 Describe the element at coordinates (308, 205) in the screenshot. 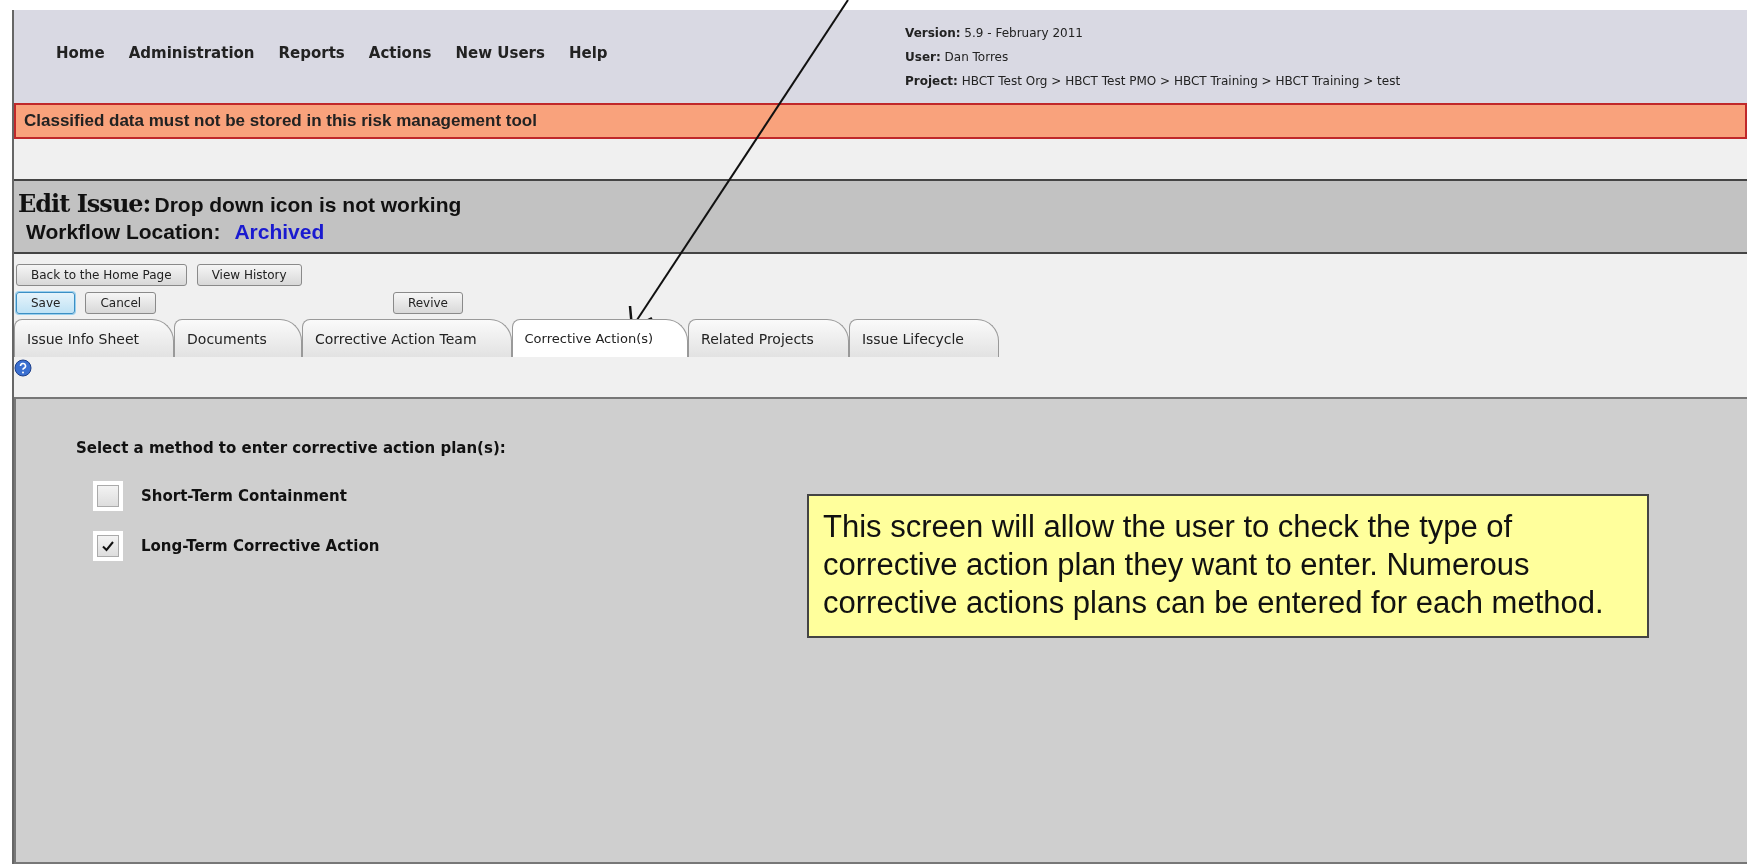

I see `issue-title: Drop down icon is not working` at that location.